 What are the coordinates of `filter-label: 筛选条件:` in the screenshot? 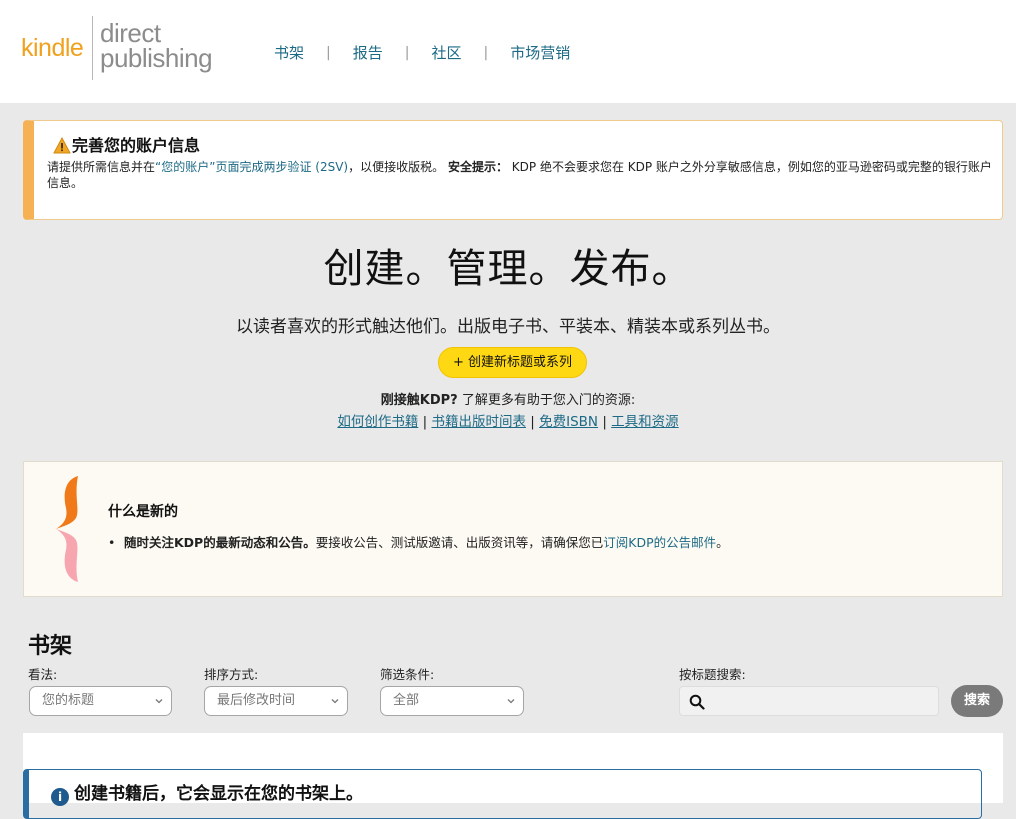 It's located at (407, 674).